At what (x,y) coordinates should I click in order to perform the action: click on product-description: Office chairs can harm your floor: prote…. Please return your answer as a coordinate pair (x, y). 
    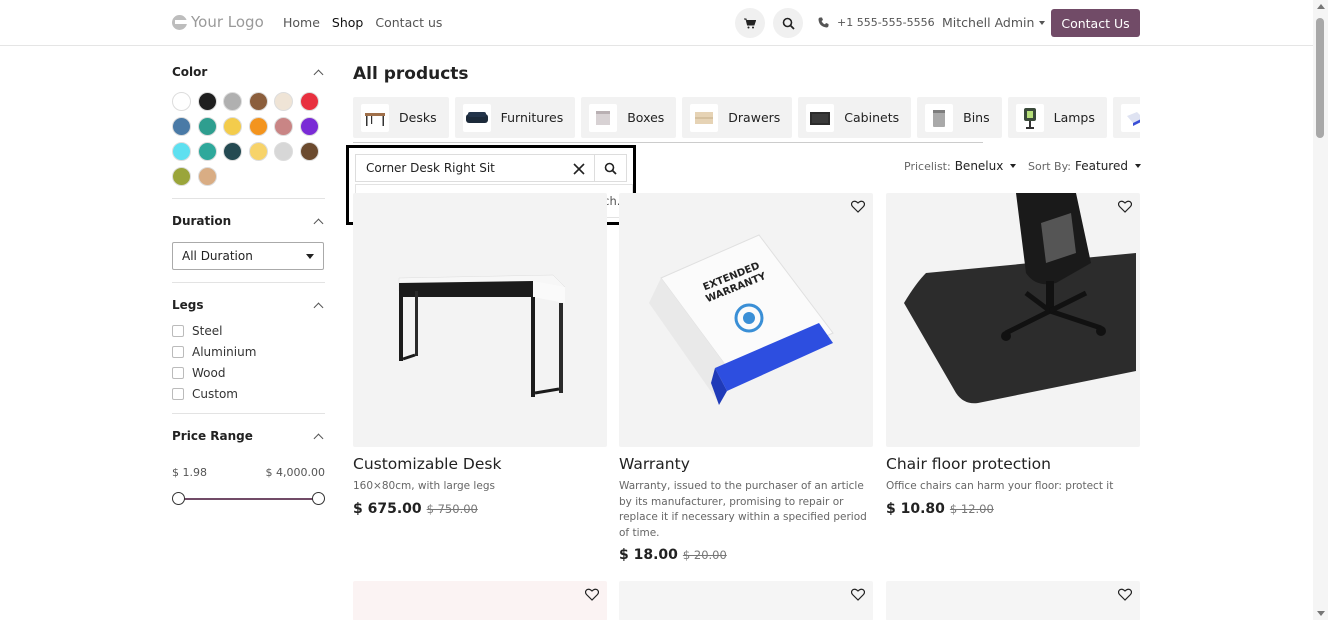
    Looking at the image, I should click on (1000, 486).